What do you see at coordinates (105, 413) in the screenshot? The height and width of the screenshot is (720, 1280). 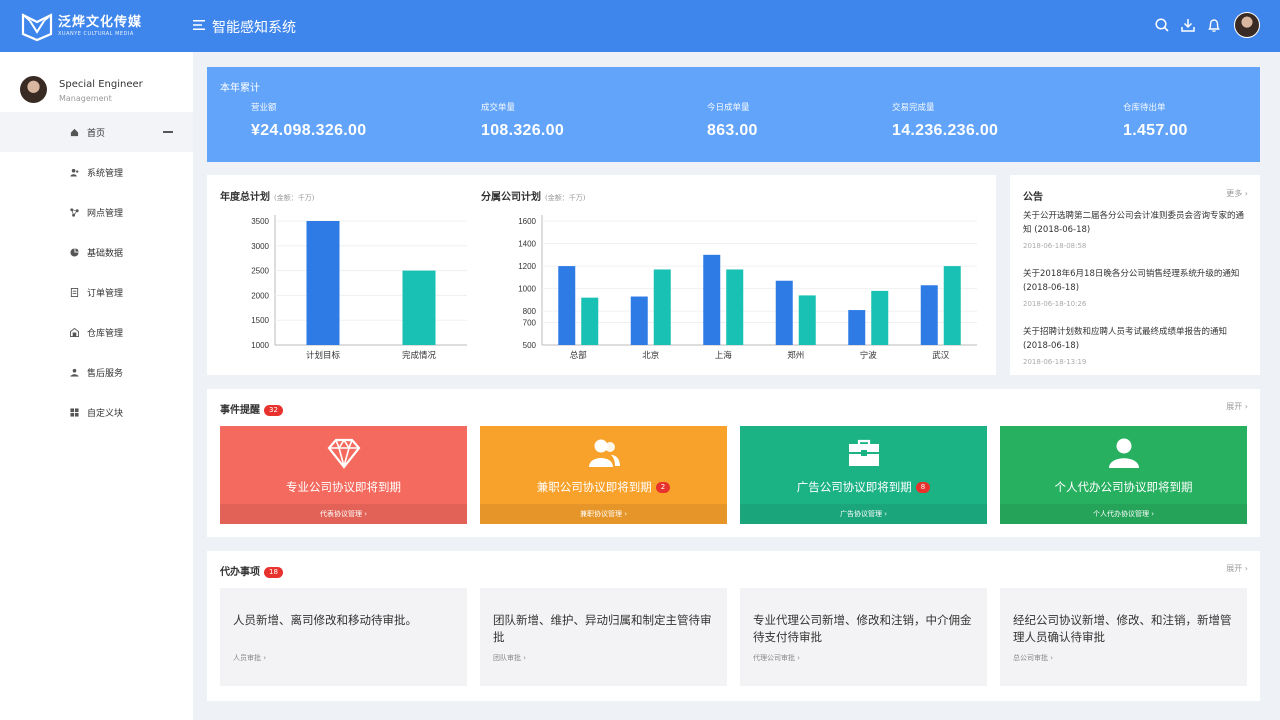 I see `sidebar-item-label: 自定义块` at bounding box center [105, 413].